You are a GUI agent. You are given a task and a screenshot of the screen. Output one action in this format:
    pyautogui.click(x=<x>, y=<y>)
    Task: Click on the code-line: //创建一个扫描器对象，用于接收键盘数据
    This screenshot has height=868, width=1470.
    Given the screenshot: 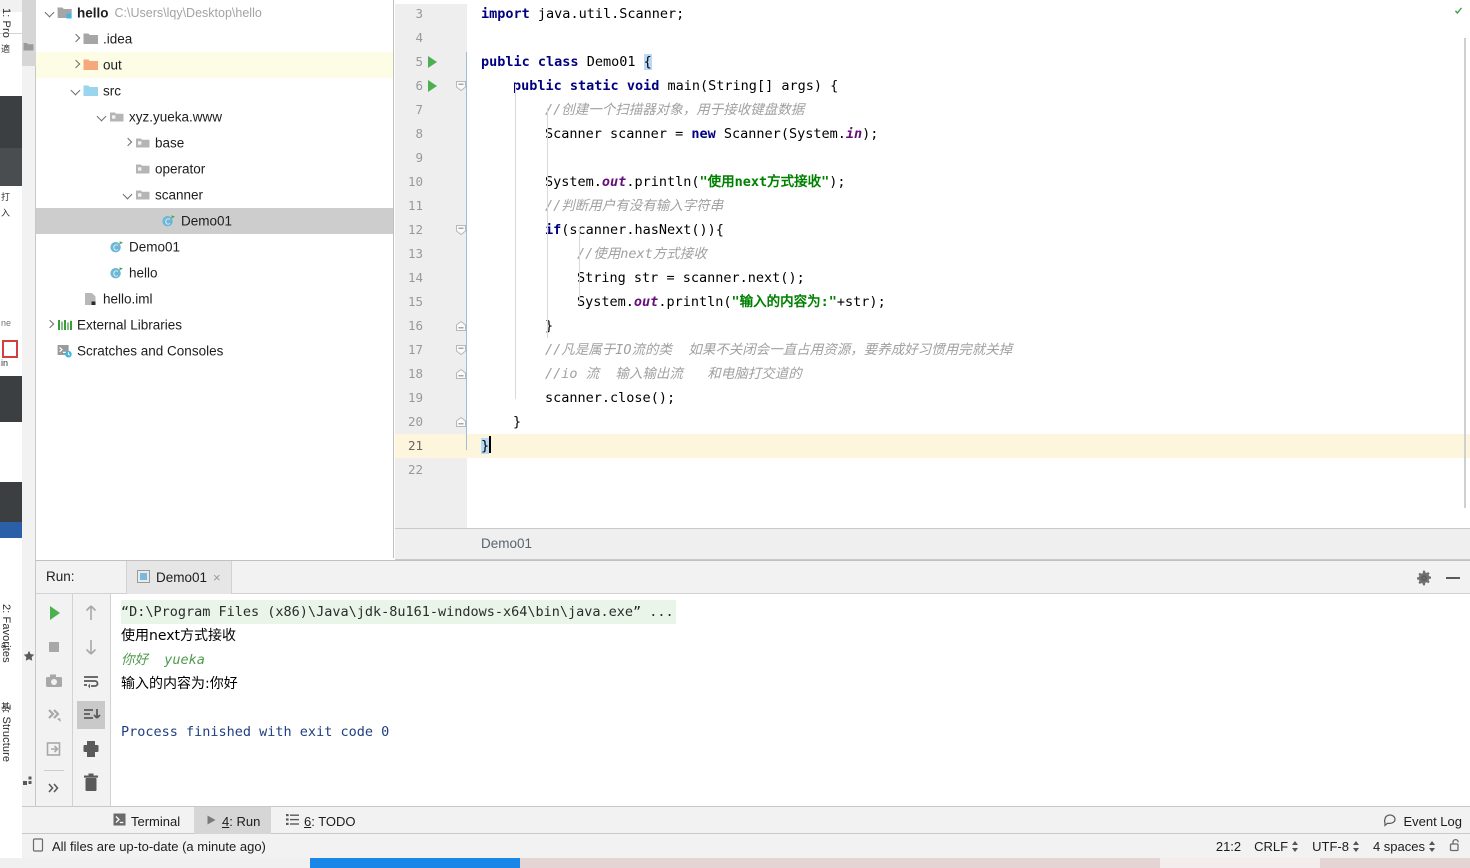 What is the action you would take?
    pyautogui.click(x=674, y=110)
    